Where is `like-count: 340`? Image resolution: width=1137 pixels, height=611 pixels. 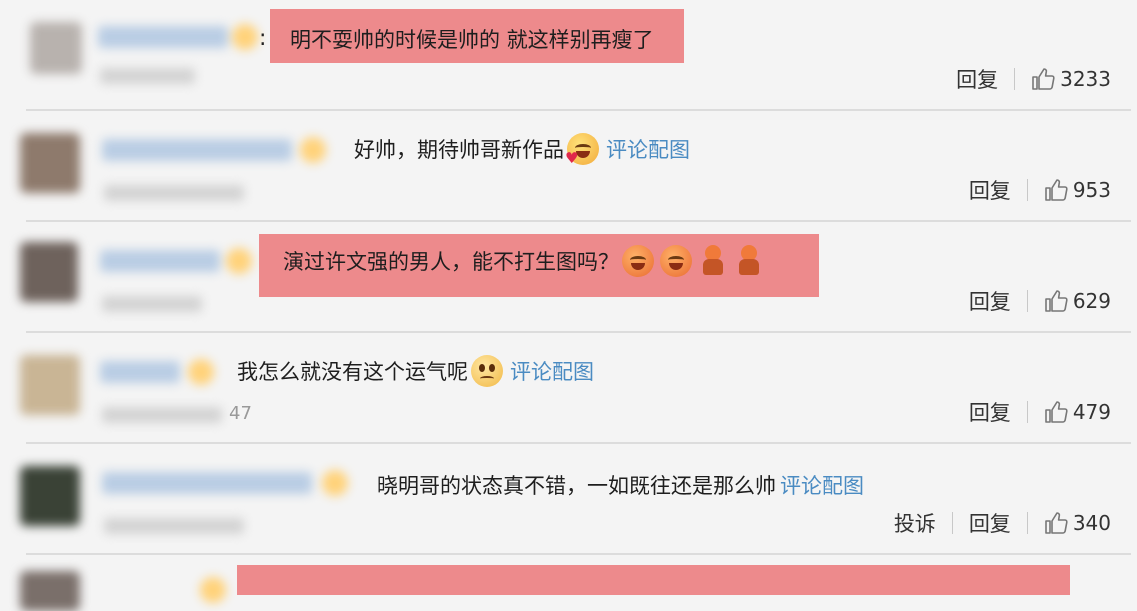
like-count: 340 is located at coordinates (1091, 523).